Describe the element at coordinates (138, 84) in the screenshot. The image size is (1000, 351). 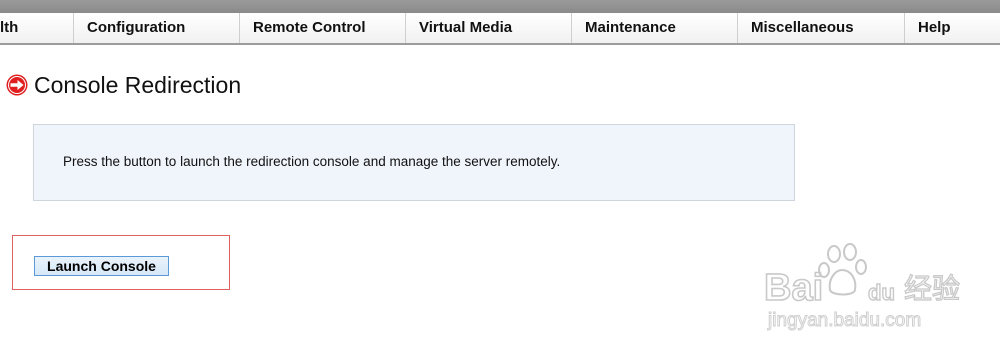
I see `page-title: Console Redirection` at that location.